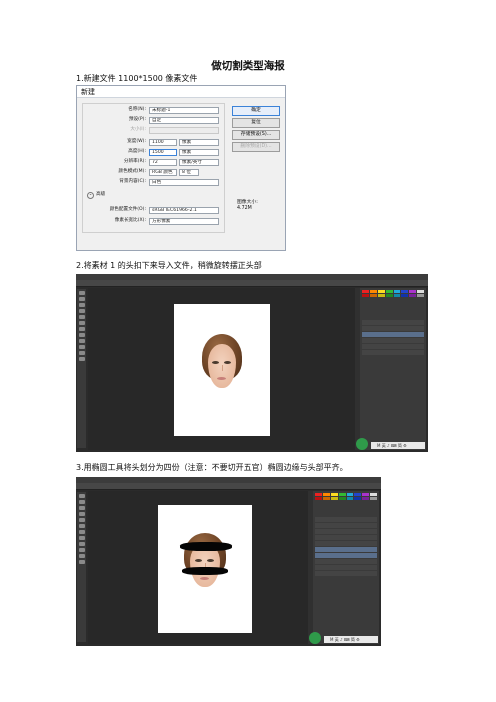  I want to click on step-2-text: 2.将素材 1 的头扣下来导入文件，稍微旋转摆正头部, so click(169, 265).